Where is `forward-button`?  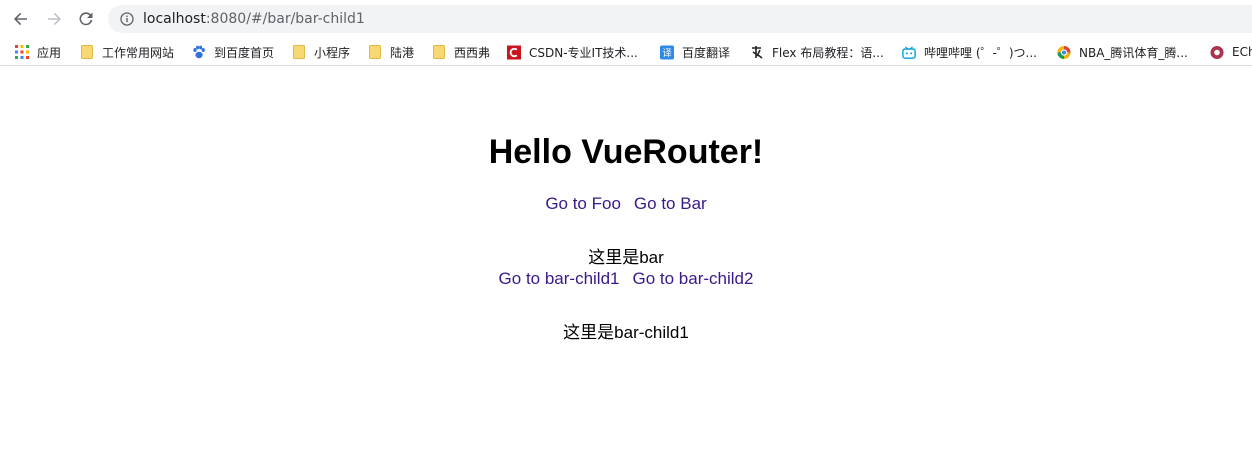 forward-button is located at coordinates (54, 19).